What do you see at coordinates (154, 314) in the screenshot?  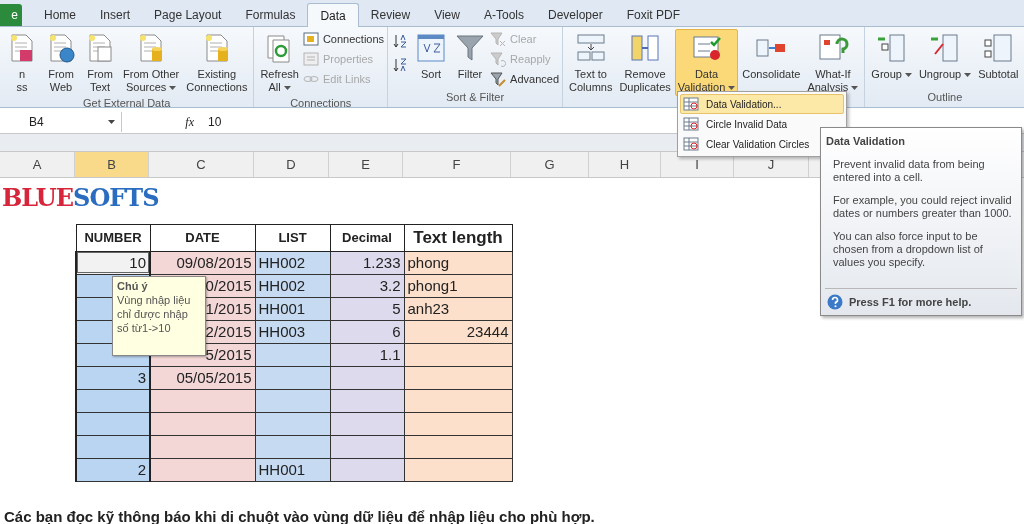 I see `comment-text: Vùng nhập liệu chỉ được nhập số từ1->10` at bounding box center [154, 314].